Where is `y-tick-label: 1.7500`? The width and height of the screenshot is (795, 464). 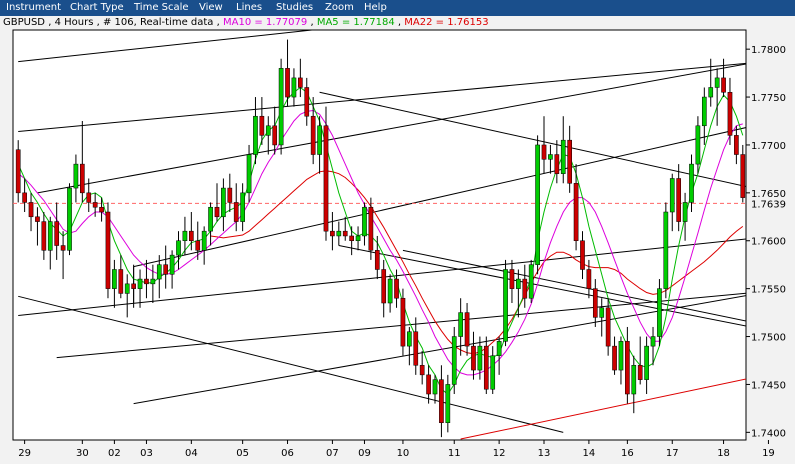
y-tick-label: 1.7500 is located at coordinates (768, 338).